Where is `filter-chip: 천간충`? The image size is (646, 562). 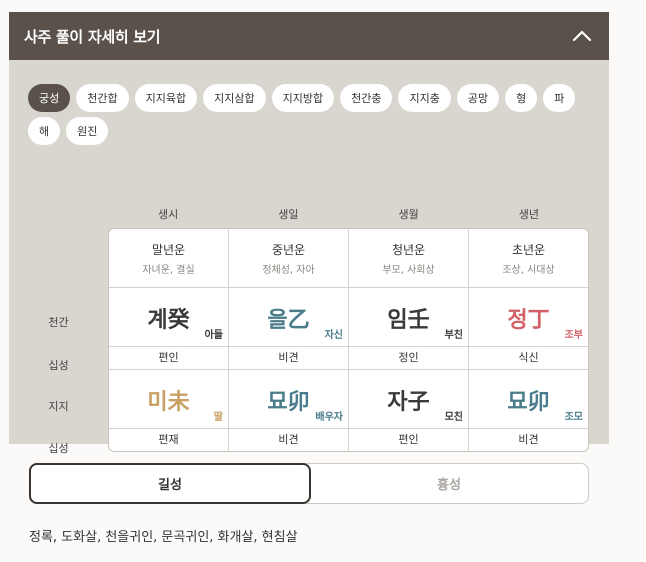 filter-chip: 천간충 is located at coordinates (366, 98).